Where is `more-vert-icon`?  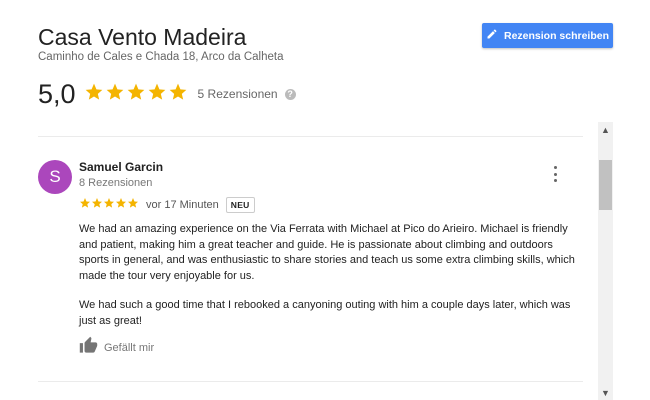 more-vert-icon is located at coordinates (555, 174).